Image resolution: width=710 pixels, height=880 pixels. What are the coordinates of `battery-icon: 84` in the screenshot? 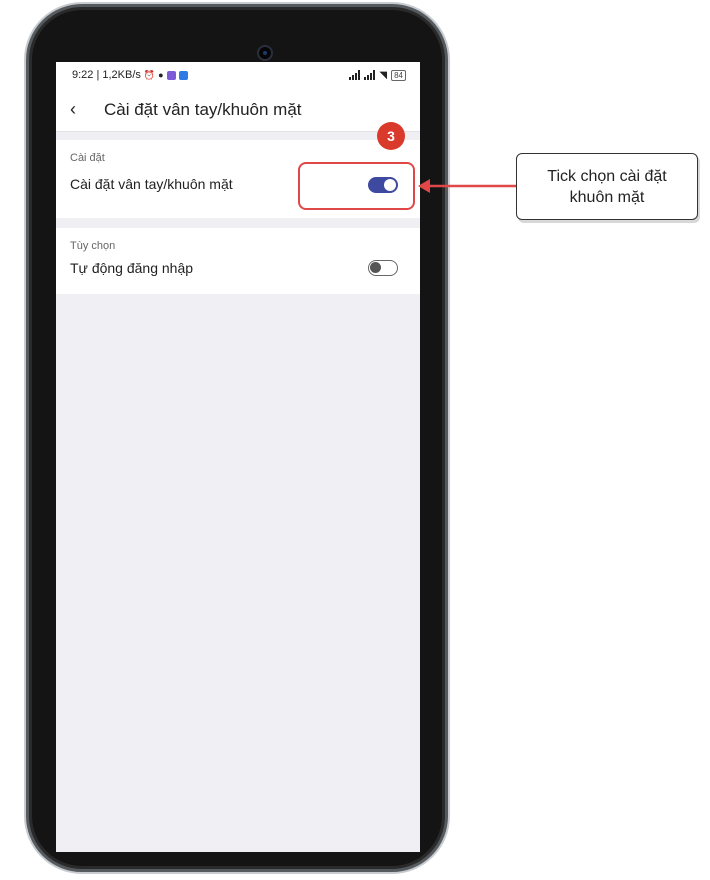 It's located at (398, 75).